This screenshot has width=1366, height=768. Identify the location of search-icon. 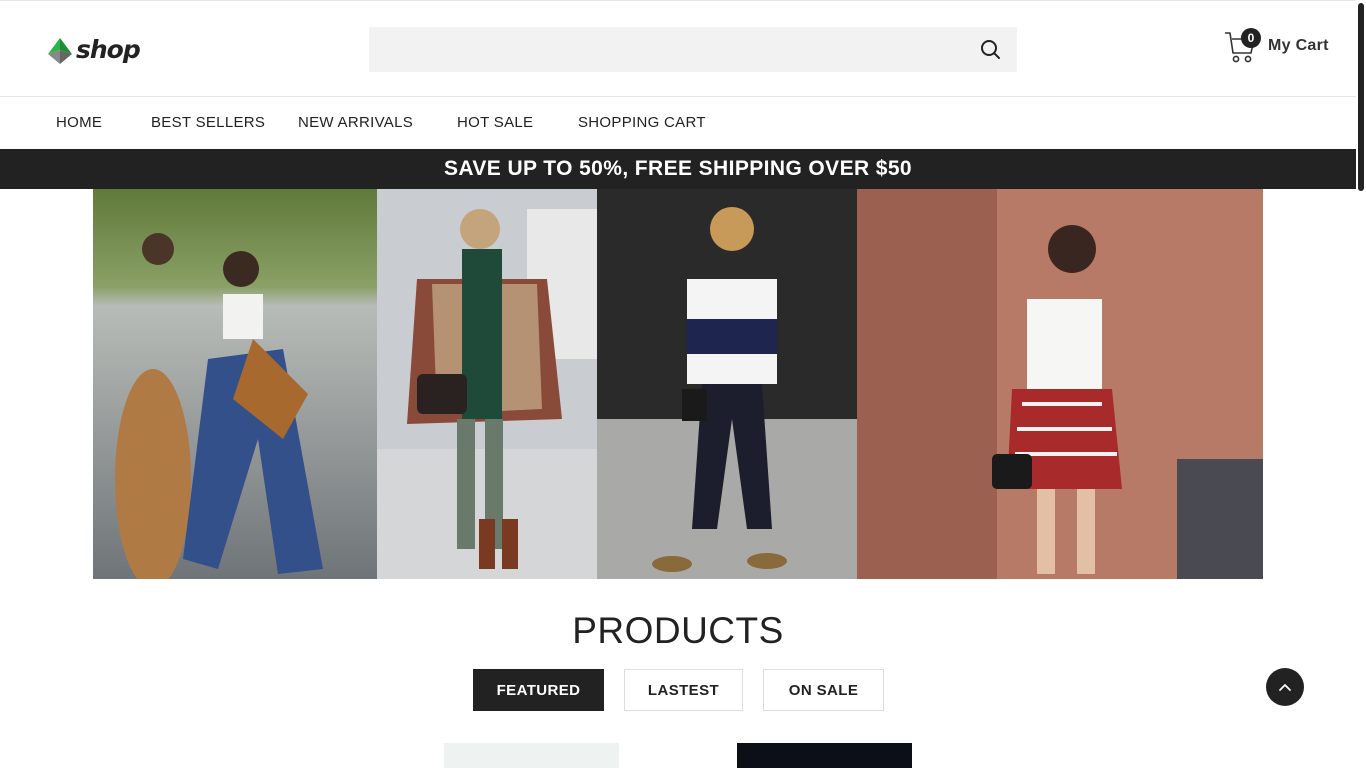
(991, 50).